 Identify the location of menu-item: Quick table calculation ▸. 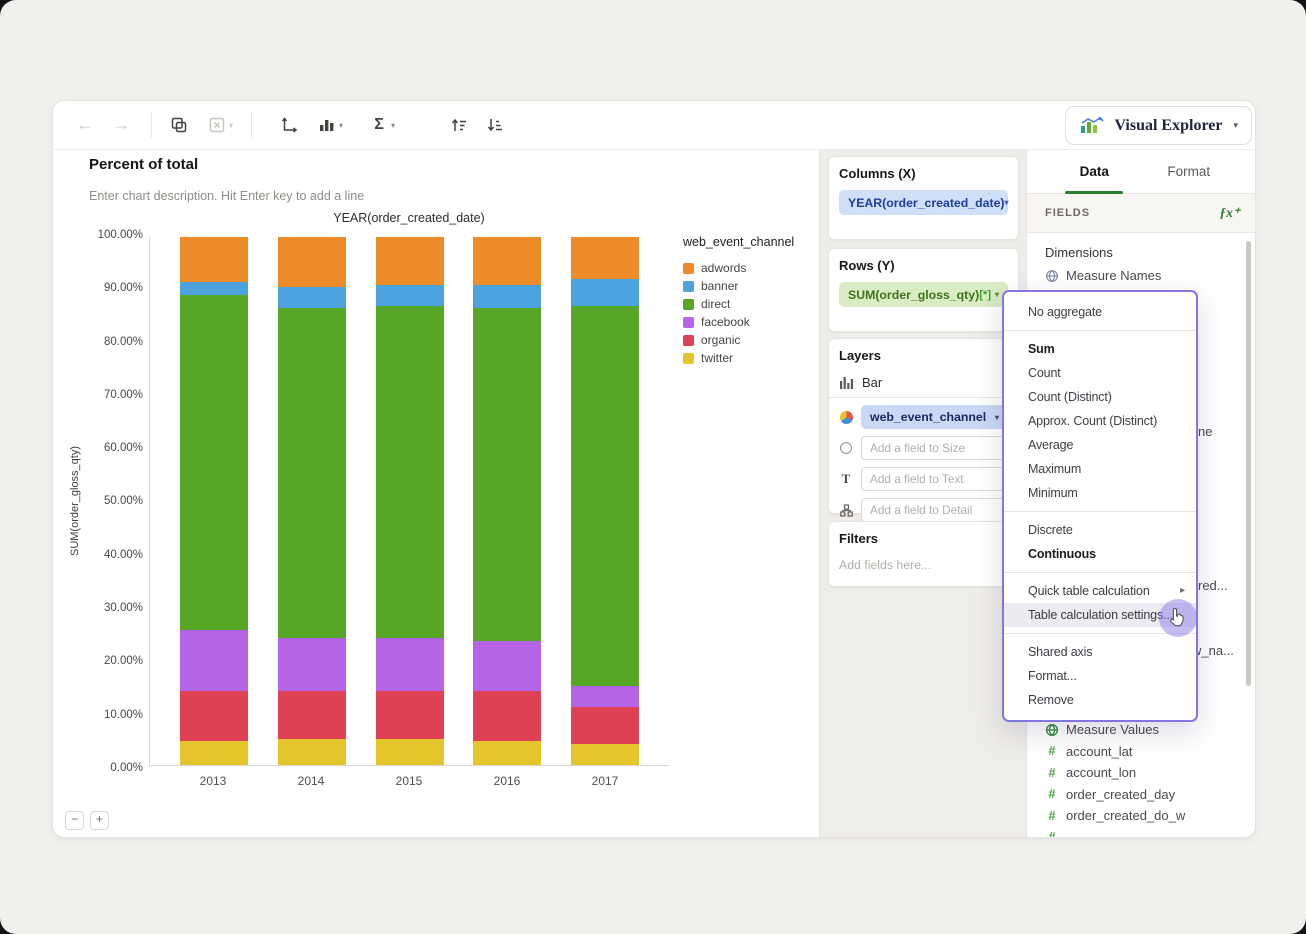
(1100, 591).